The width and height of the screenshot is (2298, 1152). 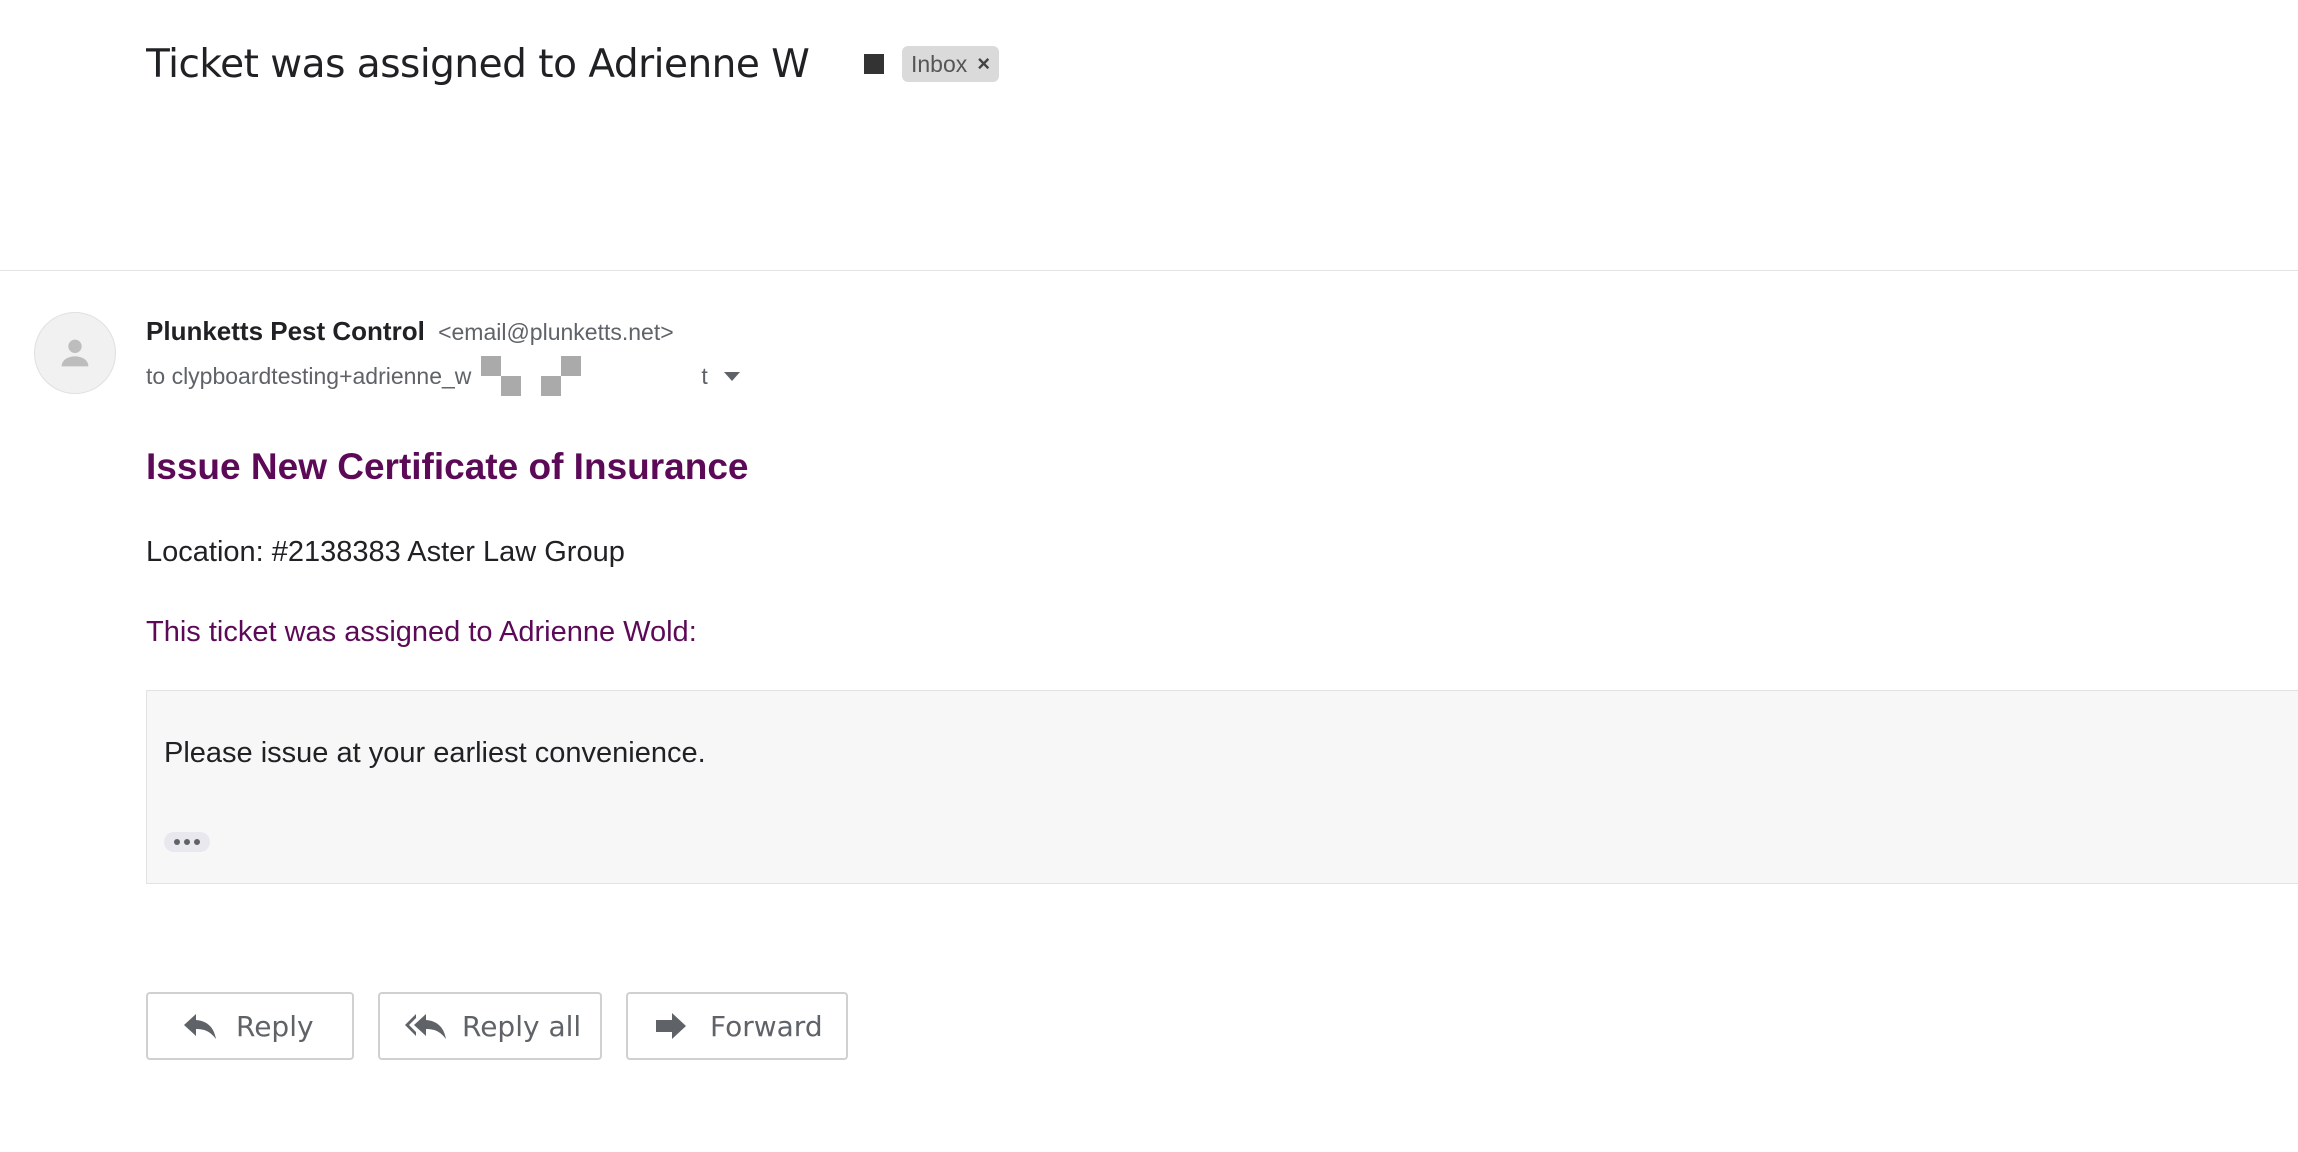 What do you see at coordinates (983, 64) in the screenshot?
I see `remove-label-icon: ×` at bounding box center [983, 64].